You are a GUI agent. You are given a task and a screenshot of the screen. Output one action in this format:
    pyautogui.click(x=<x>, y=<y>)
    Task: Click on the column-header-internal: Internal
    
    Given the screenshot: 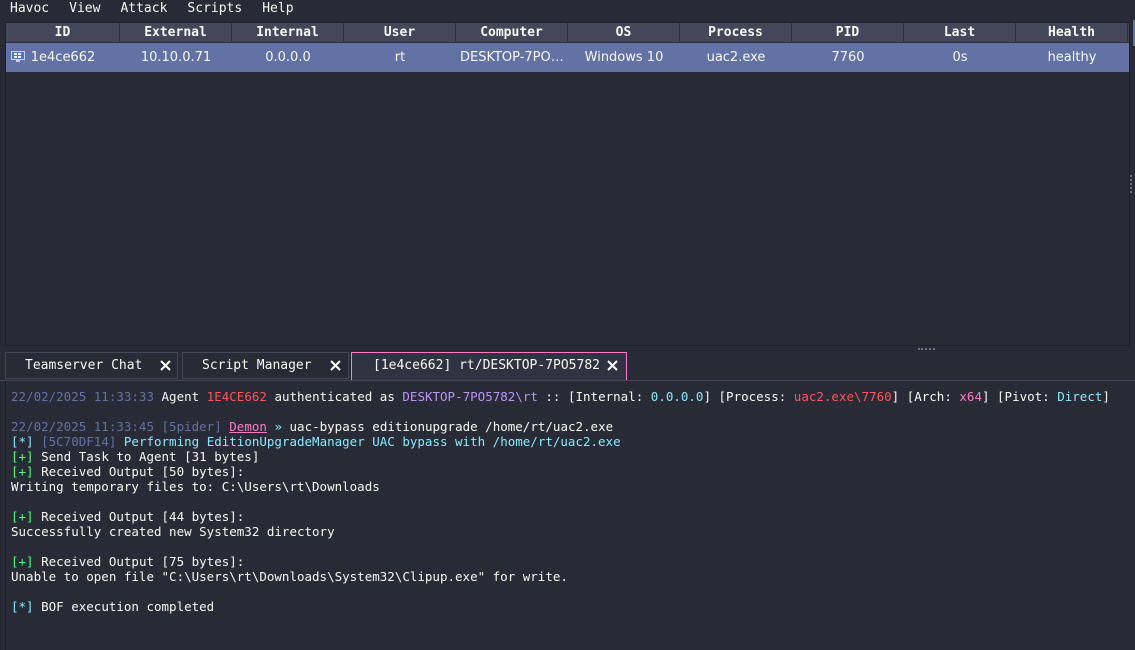 What is the action you would take?
    pyautogui.click(x=288, y=32)
    